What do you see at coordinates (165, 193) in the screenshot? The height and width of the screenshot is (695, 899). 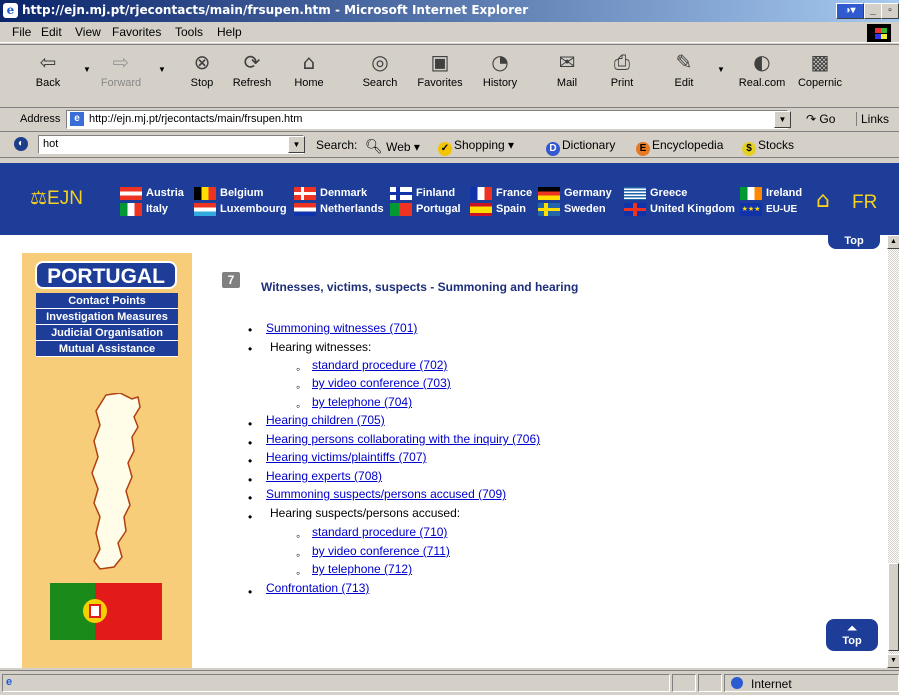 I see `link-austria: Austria` at bounding box center [165, 193].